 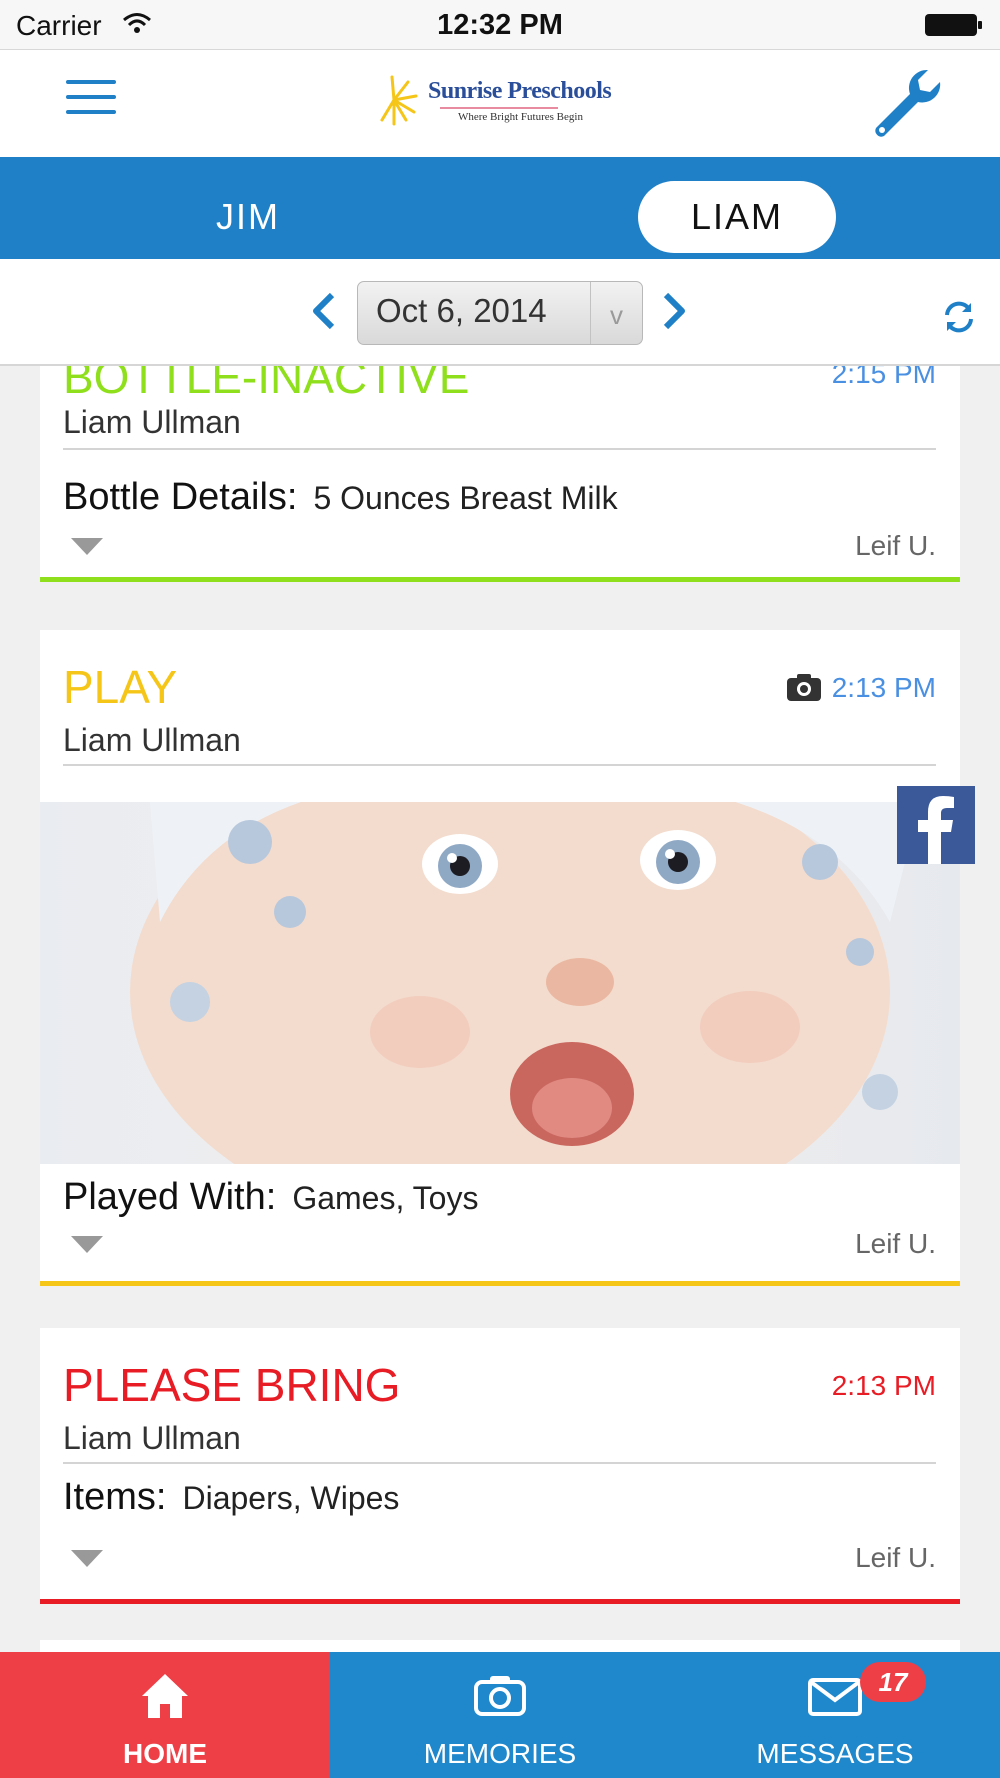 What do you see at coordinates (465, 498) in the screenshot?
I see `detail-value: 5 Ounces Breast Milk` at bounding box center [465, 498].